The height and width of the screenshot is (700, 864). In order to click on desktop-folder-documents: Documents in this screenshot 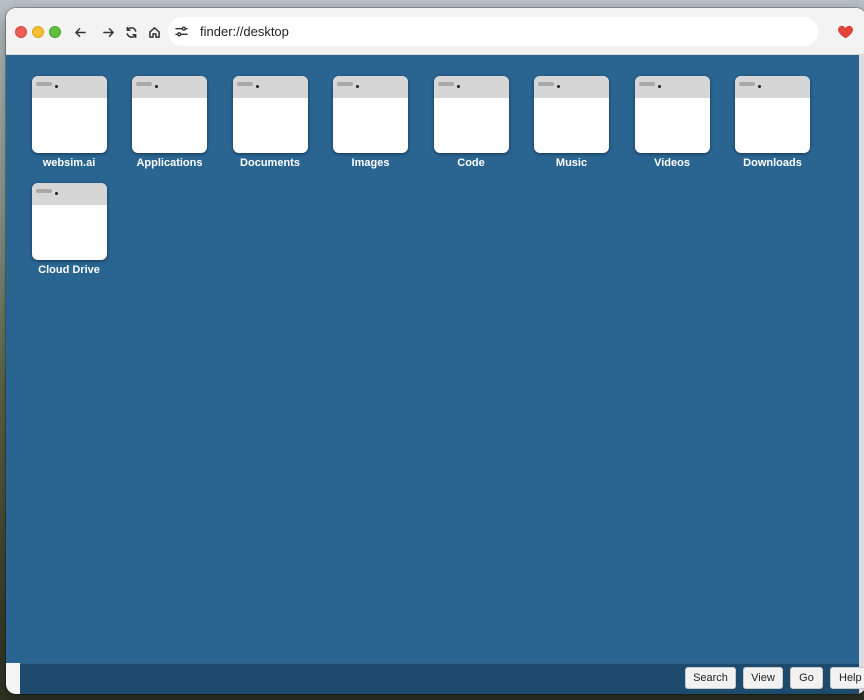, I will do `click(278, 122)`.